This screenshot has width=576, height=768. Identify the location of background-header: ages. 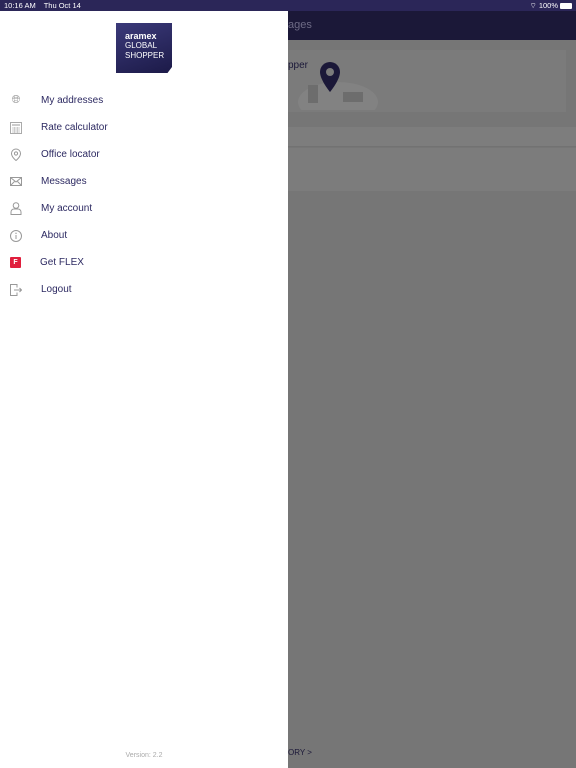
(432, 25).